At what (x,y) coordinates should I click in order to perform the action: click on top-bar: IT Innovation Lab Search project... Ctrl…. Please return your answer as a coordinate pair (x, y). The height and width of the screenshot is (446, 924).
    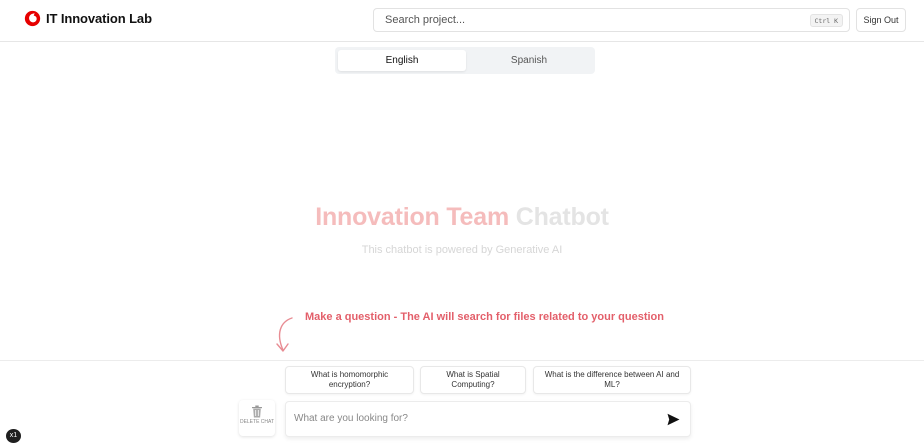
    Looking at the image, I should click on (462, 21).